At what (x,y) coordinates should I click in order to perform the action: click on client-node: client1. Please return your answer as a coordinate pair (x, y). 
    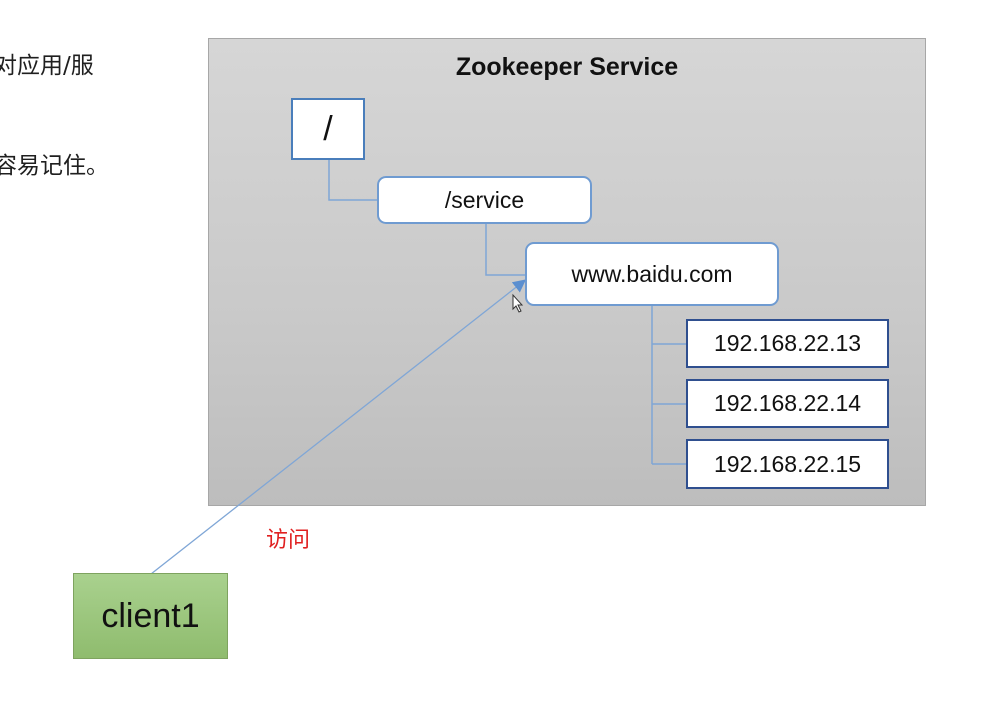
    Looking at the image, I should click on (150, 616).